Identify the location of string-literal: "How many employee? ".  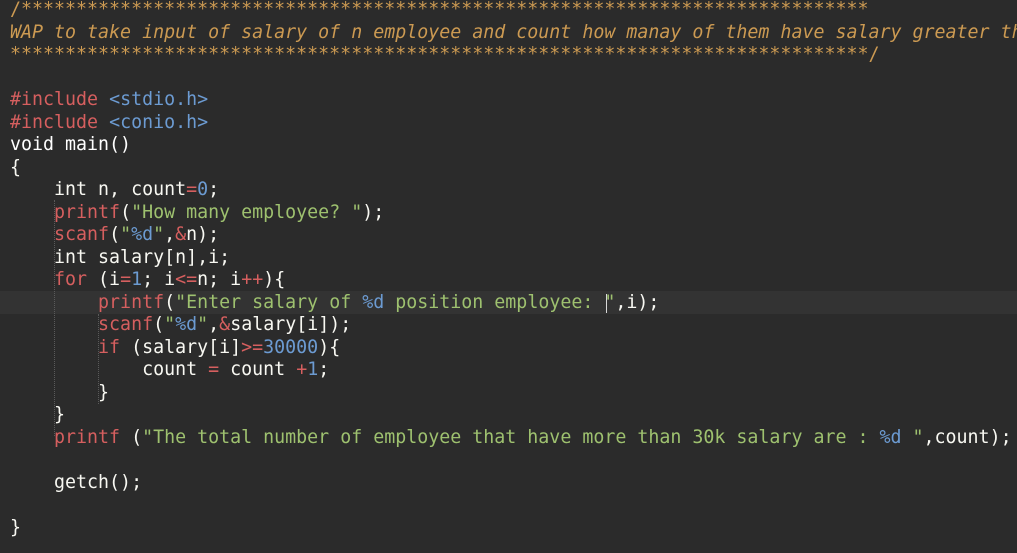
(247, 212).